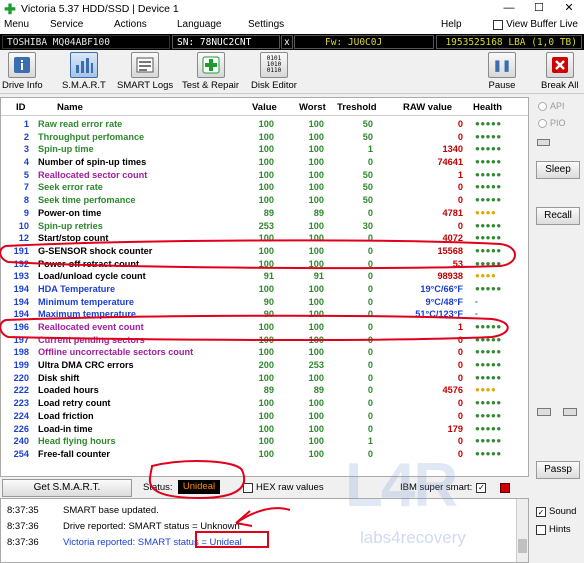  Describe the element at coordinates (542, 24) in the screenshot. I see `view-buffer-label: View Buffer Live` at that location.